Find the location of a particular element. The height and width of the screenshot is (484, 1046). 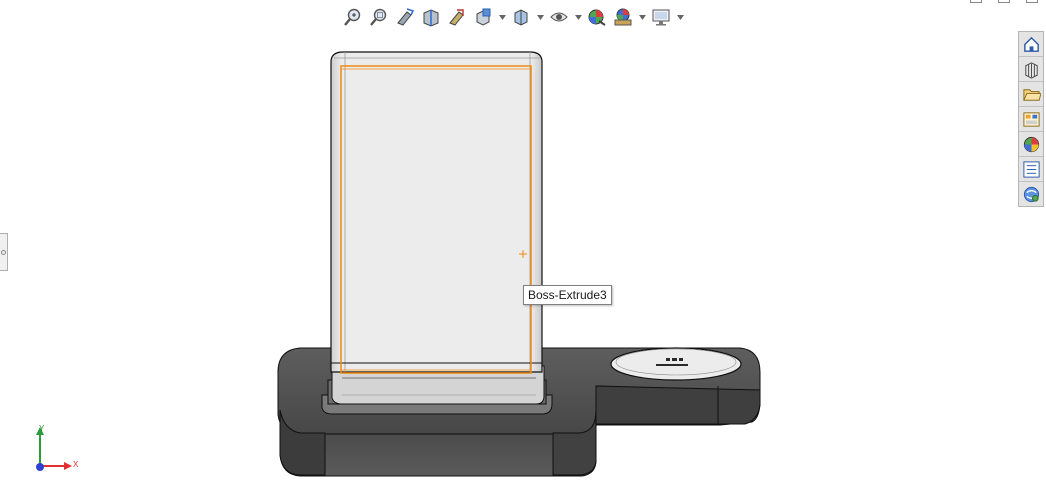

edit-appearance-icon is located at coordinates (597, 17).